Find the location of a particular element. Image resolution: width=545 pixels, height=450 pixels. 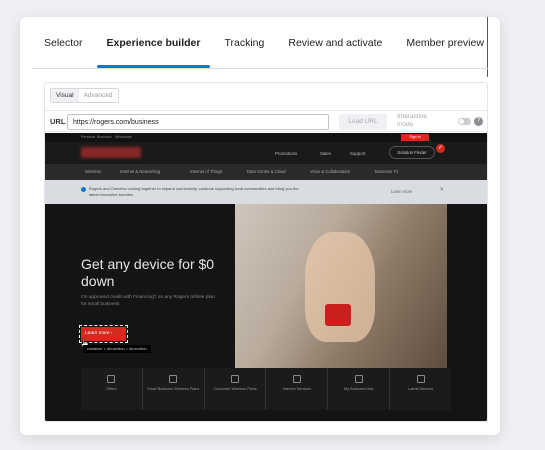

tile-label: Offers is located at coordinates (111, 389).